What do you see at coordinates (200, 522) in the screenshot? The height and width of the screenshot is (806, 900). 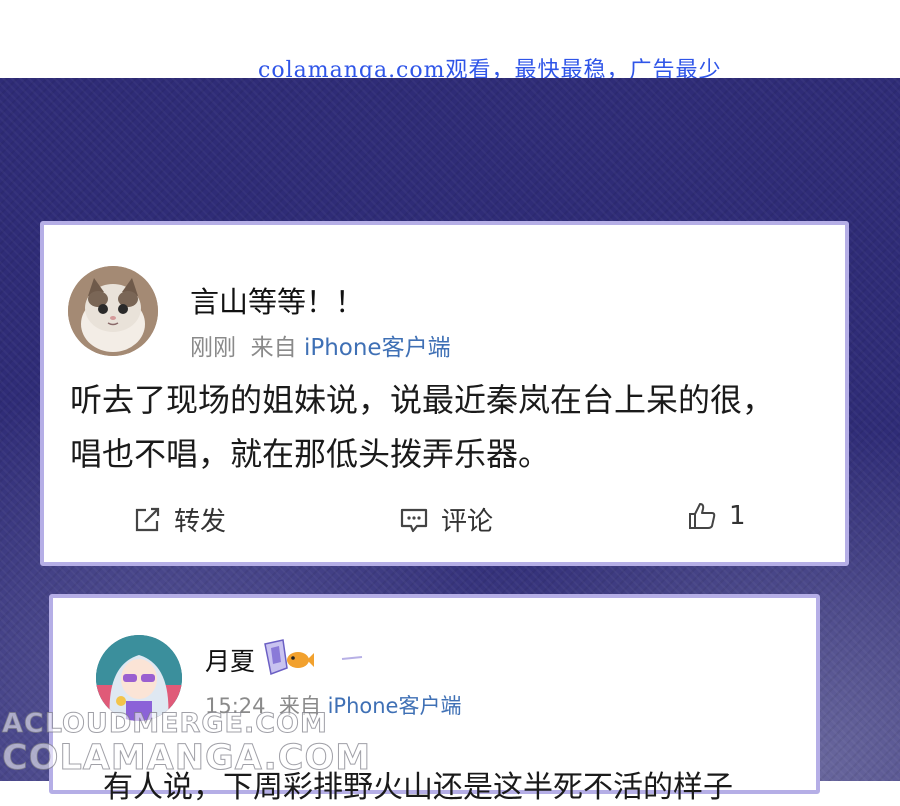 I see `repost-label: 转发` at bounding box center [200, 522].